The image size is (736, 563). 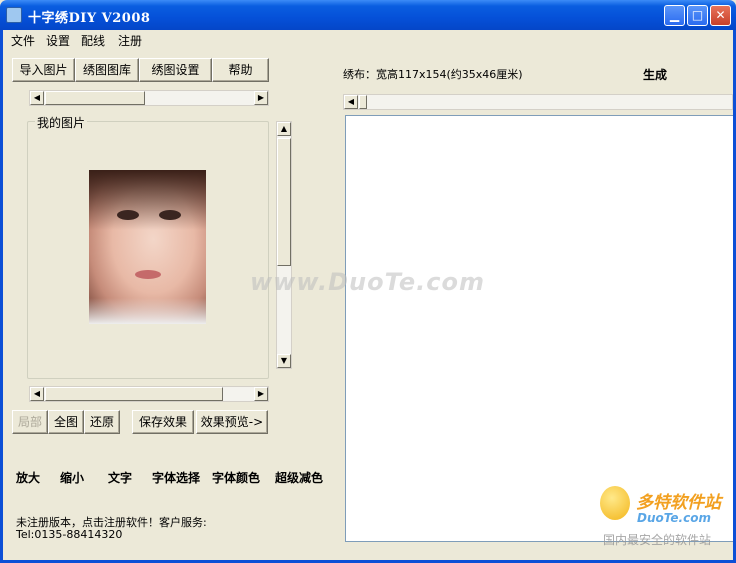 What do you see at coordinates (69, 534) in the screenshot?
I see `contact-phone: Tel:0135-88414320` at bounding box center [69, 534].